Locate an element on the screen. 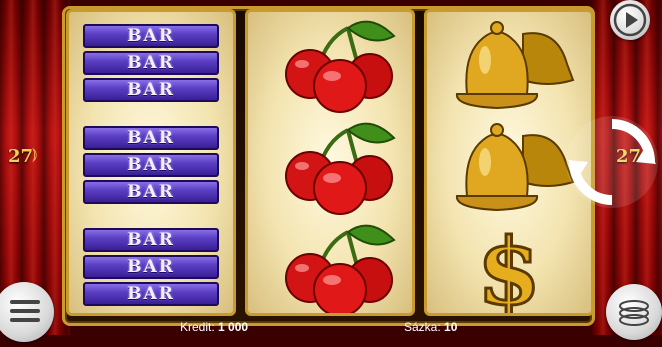 Image resolution: width=662 pixels, height=347 pixels. bet-label: Sázka: is located at coordinates (422, 327).